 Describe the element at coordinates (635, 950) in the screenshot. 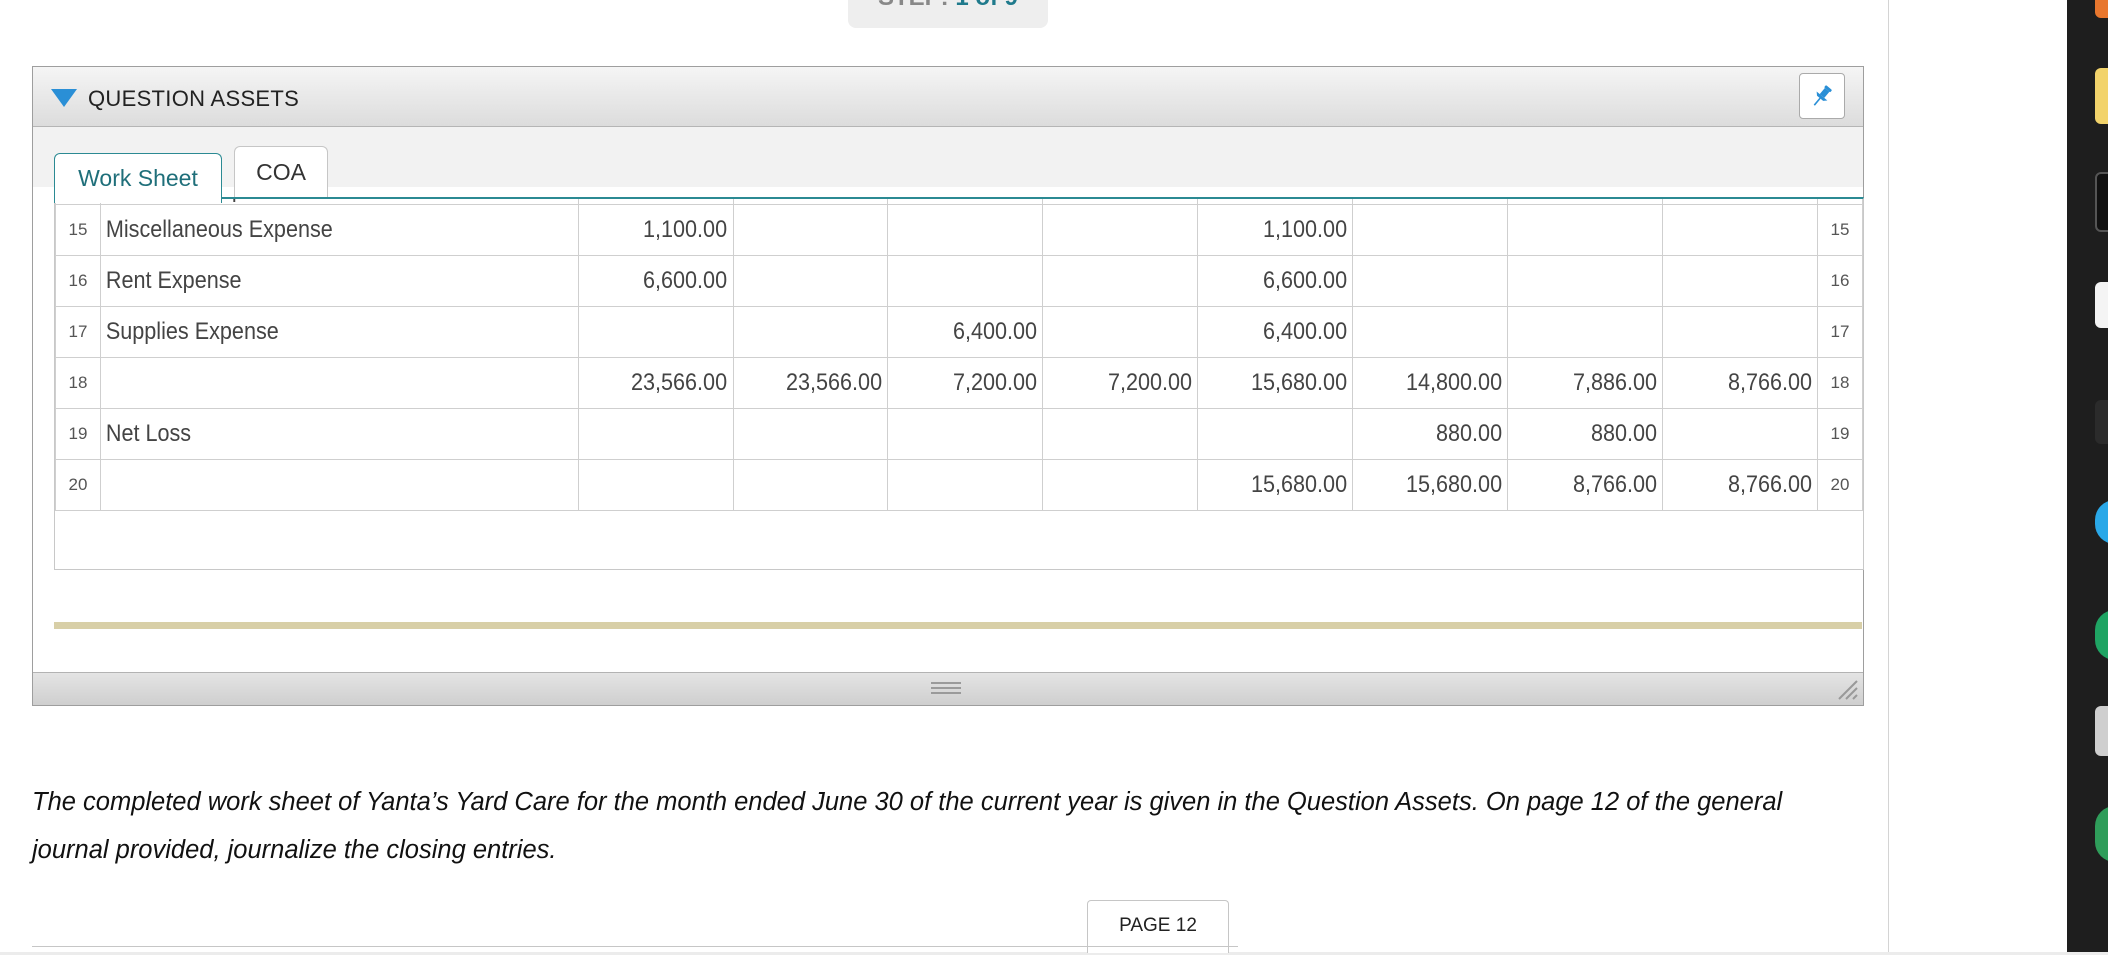

I see `general-journal` at that location.